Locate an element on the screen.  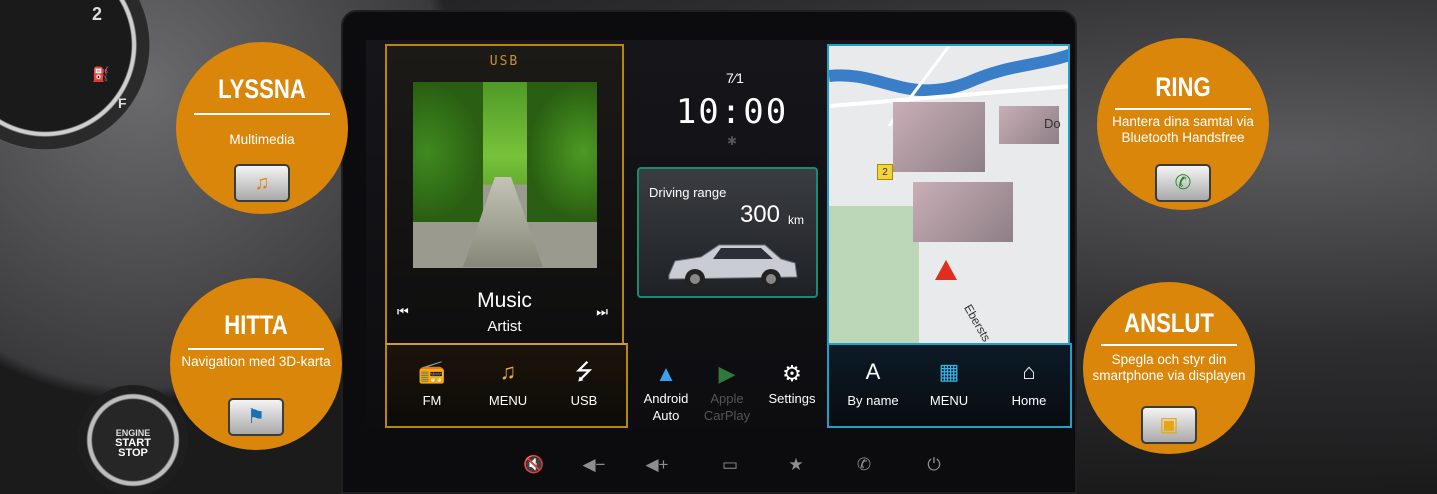
by-name-button: A By name is located at coordinates (873, 382).